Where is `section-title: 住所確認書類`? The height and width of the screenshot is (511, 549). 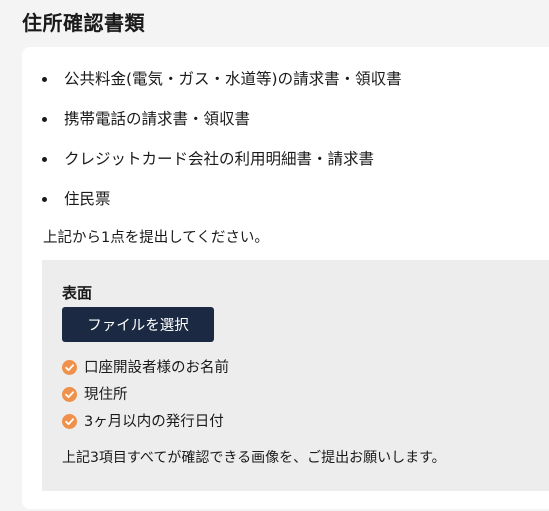 section-title: 住所確認書類 is located at coordinates (83, 23).